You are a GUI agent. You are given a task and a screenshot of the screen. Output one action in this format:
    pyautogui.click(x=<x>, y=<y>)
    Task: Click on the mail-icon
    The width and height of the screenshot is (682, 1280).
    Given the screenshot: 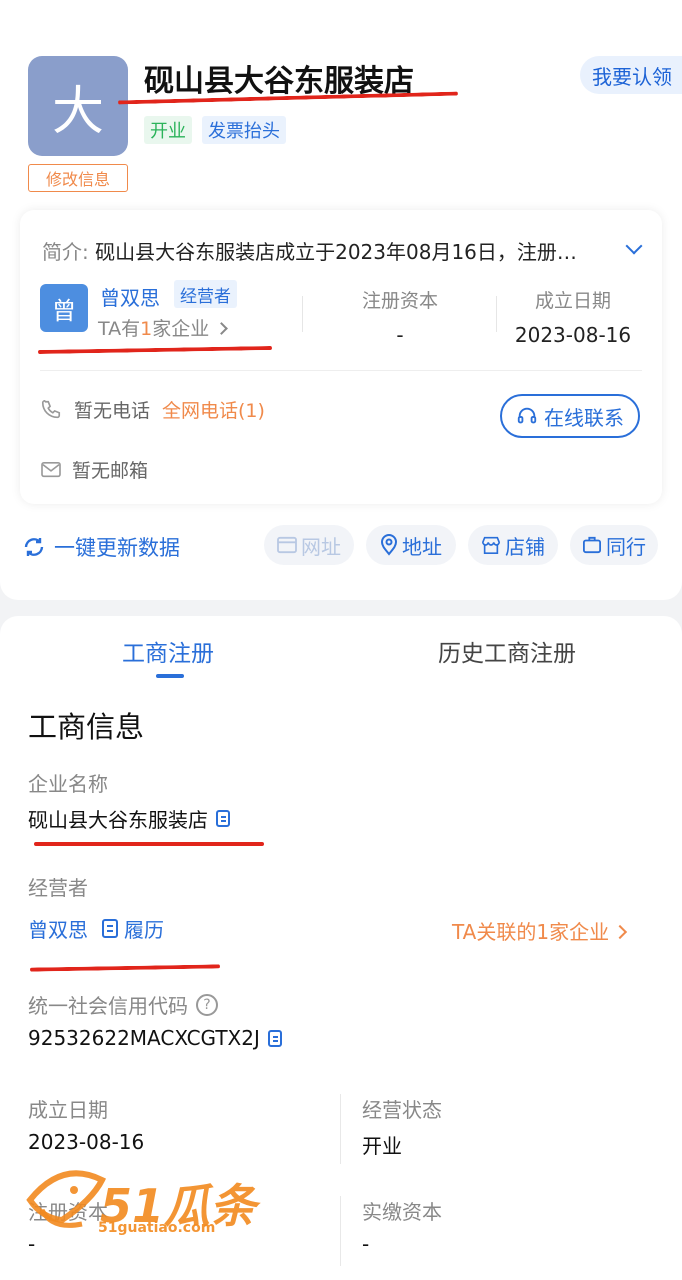 What is the action you would take?
    pyautogui.click(x=51, y=469)
    